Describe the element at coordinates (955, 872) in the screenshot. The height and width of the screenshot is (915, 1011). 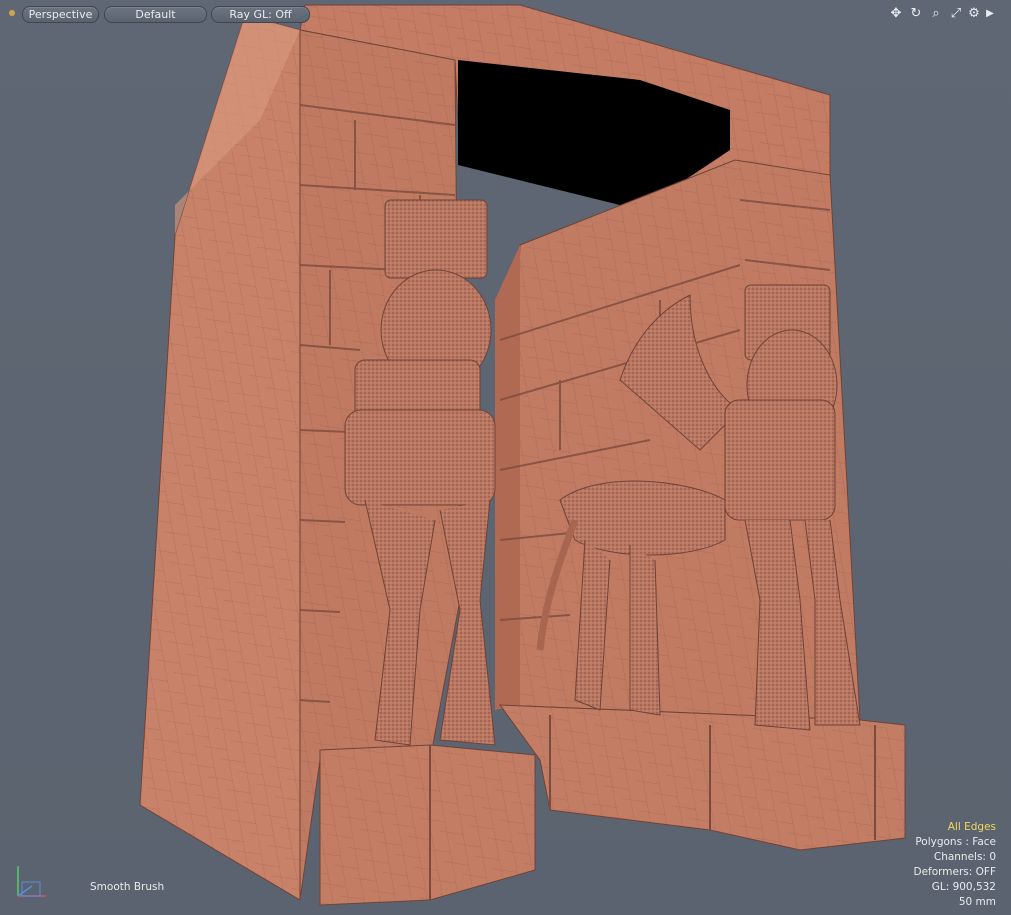
I see `hud-deformers: Deformers: OFF` at that location.